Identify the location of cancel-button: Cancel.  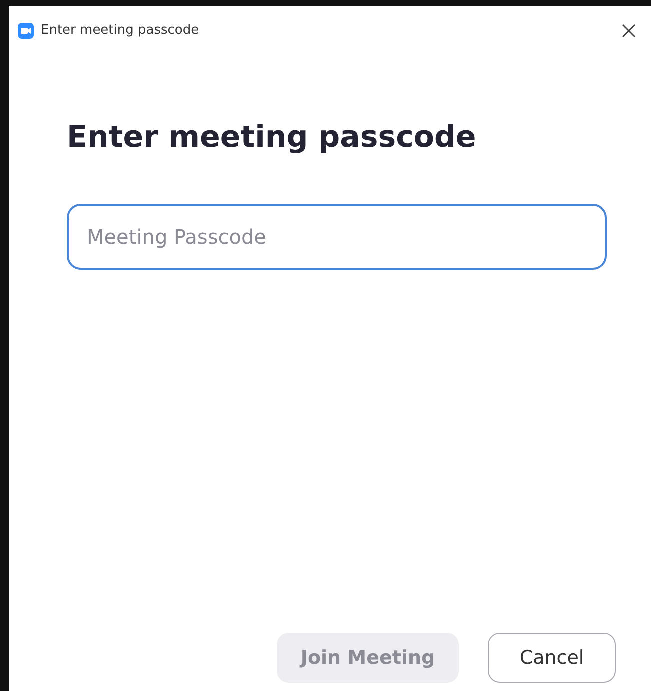
(552, 658).